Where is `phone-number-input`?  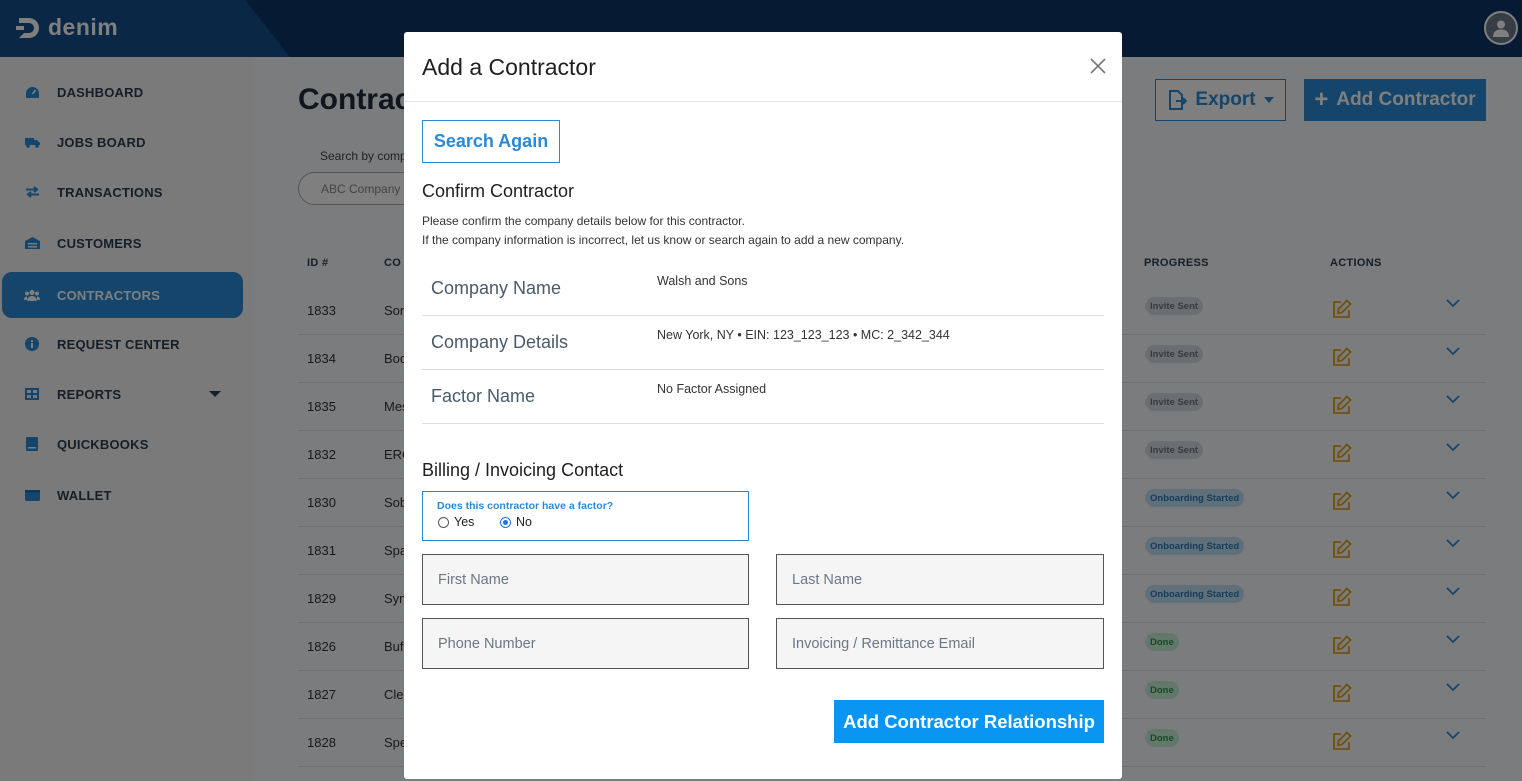 phone-number-input is located at coordinates (593, 643).